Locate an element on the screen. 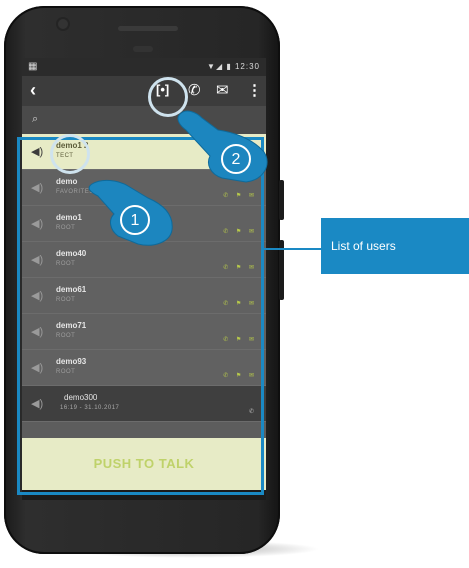 The width and height of the screenshot is (469, 568). top-speaker is located at coordinates (148, 28).